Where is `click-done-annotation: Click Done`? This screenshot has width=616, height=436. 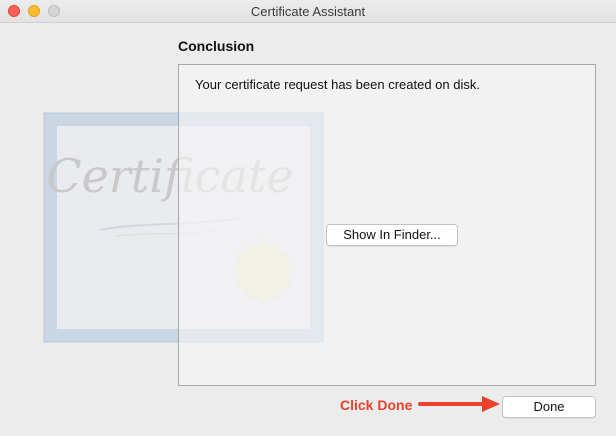 click-done-annotation: Click Done is located at coordinates (376, 405).